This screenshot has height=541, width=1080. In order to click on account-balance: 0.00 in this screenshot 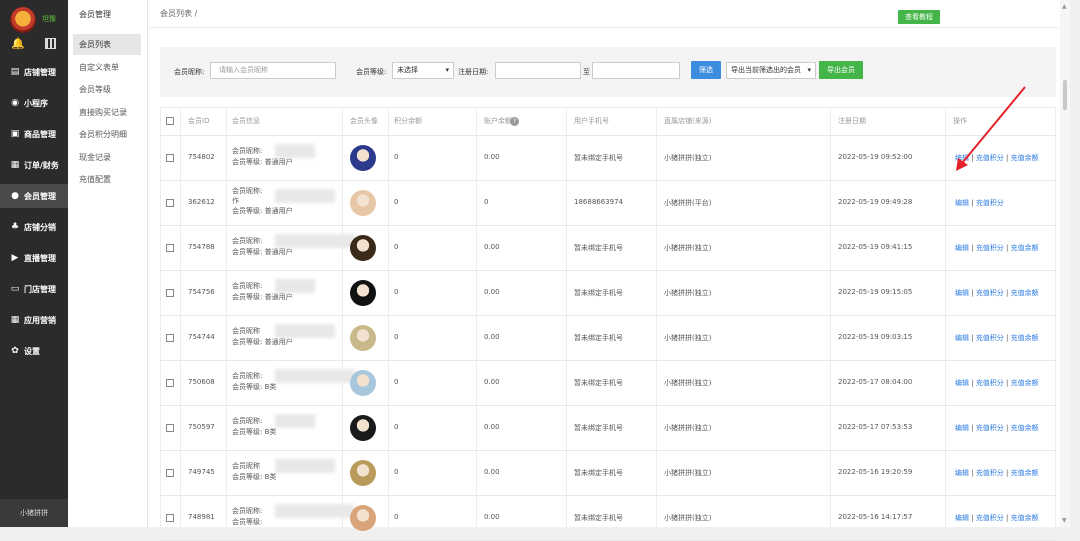, I will do `click(492, 156)`.